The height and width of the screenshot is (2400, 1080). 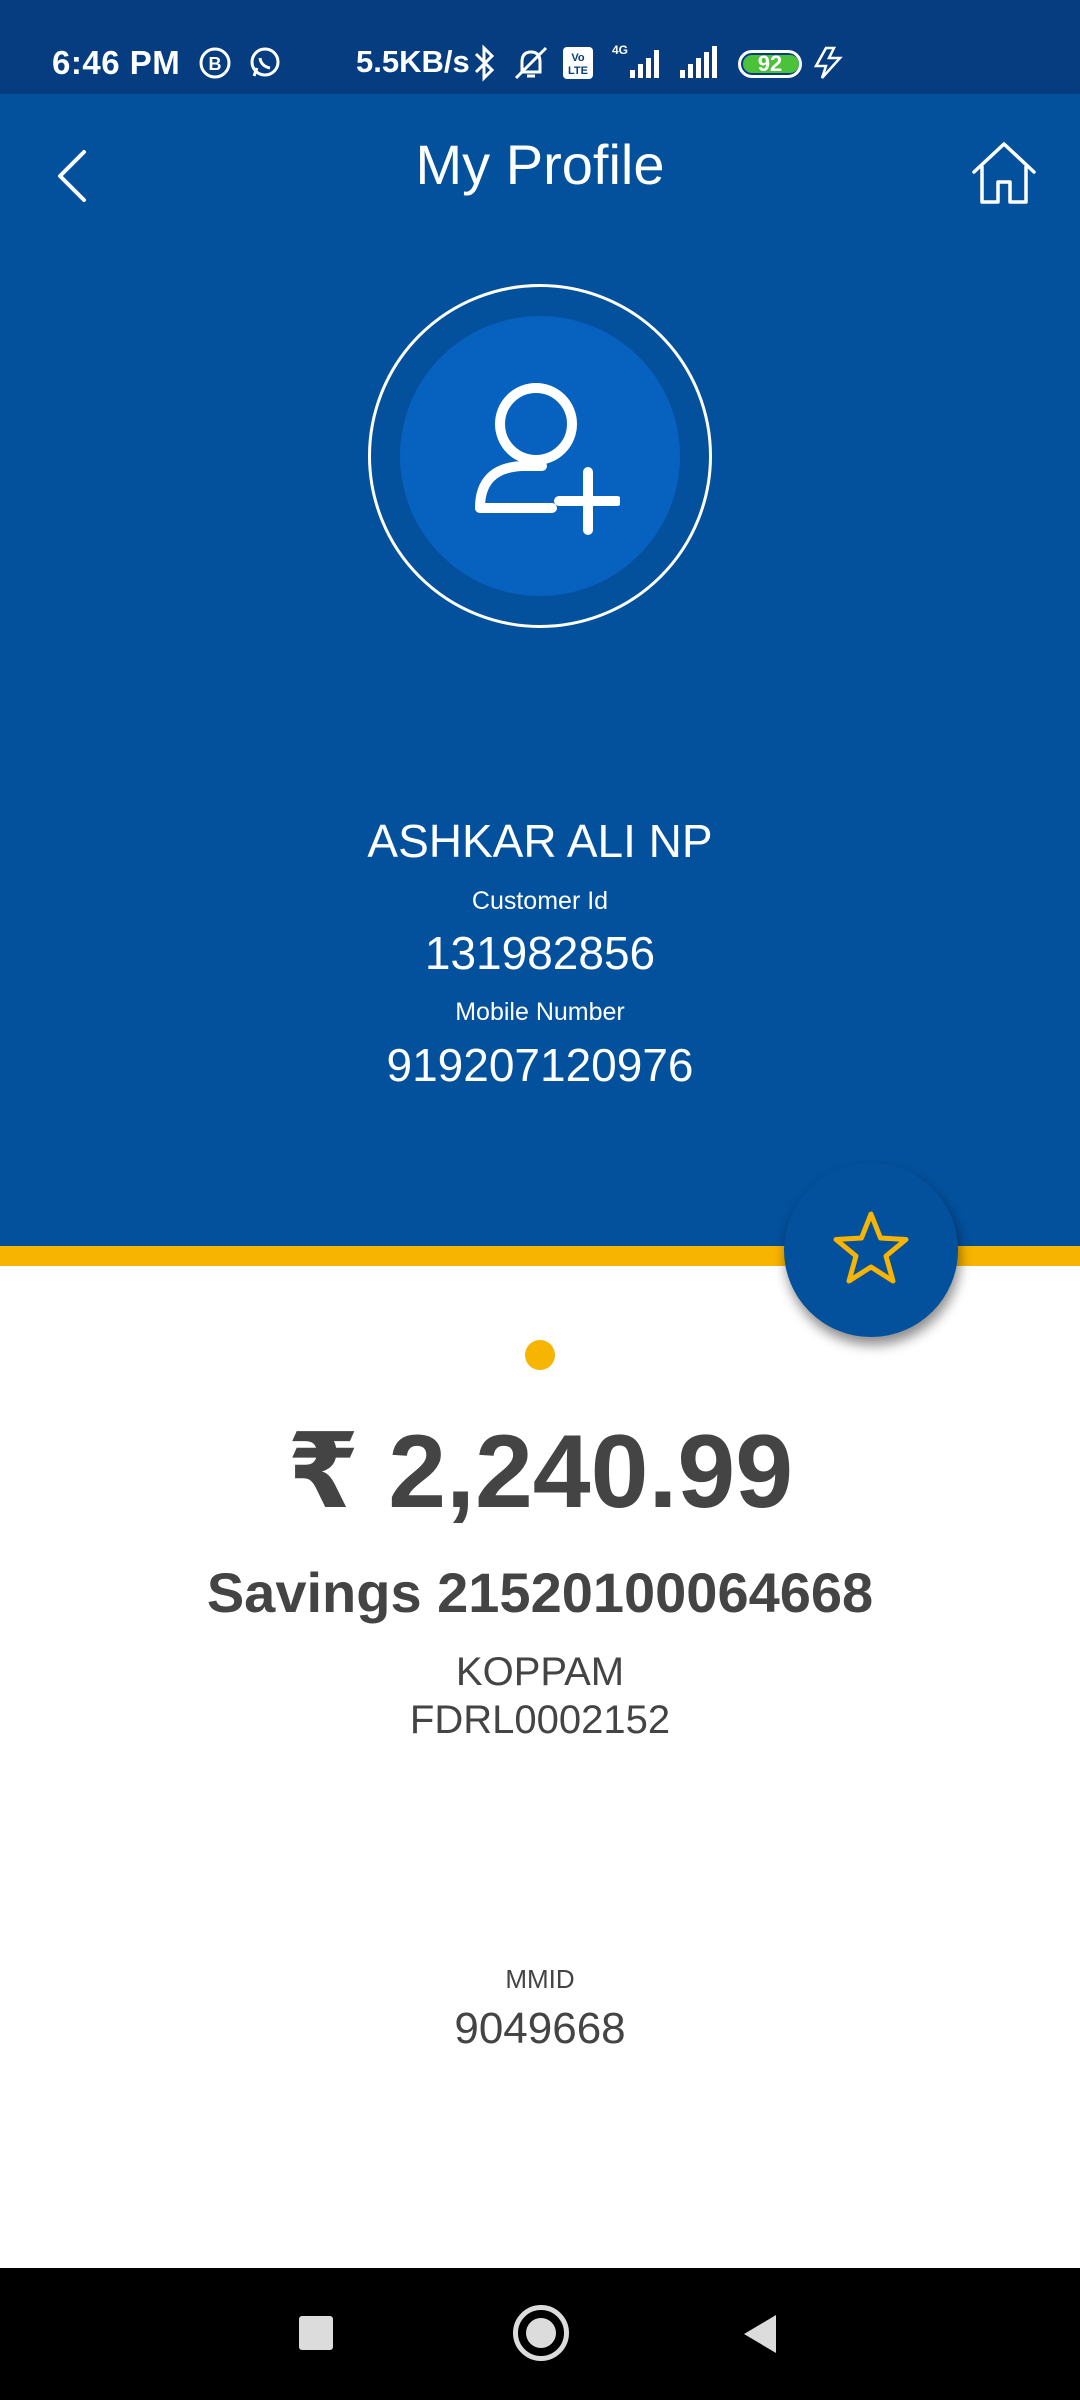 What do you see at coordinates (578, 71) in the screenshot?
I see `svg-text: LTE` at bounding box center [578, 71].